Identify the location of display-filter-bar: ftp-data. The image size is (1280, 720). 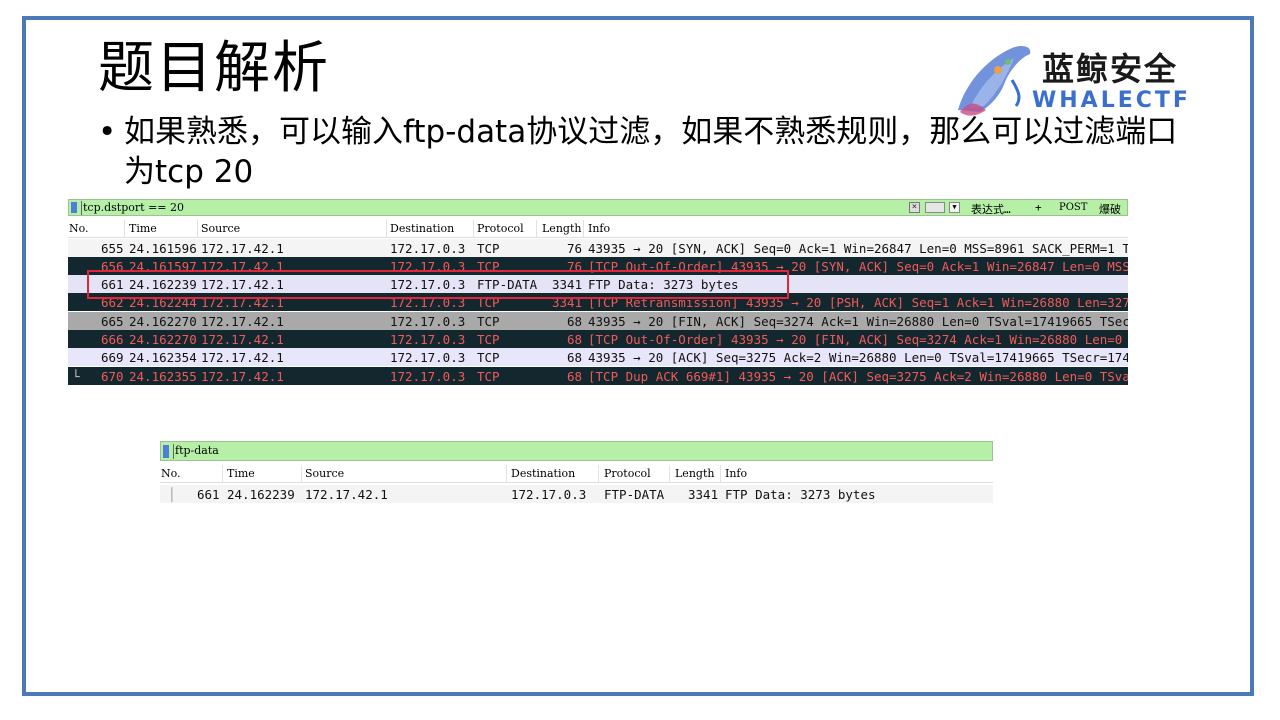
(576, 451).